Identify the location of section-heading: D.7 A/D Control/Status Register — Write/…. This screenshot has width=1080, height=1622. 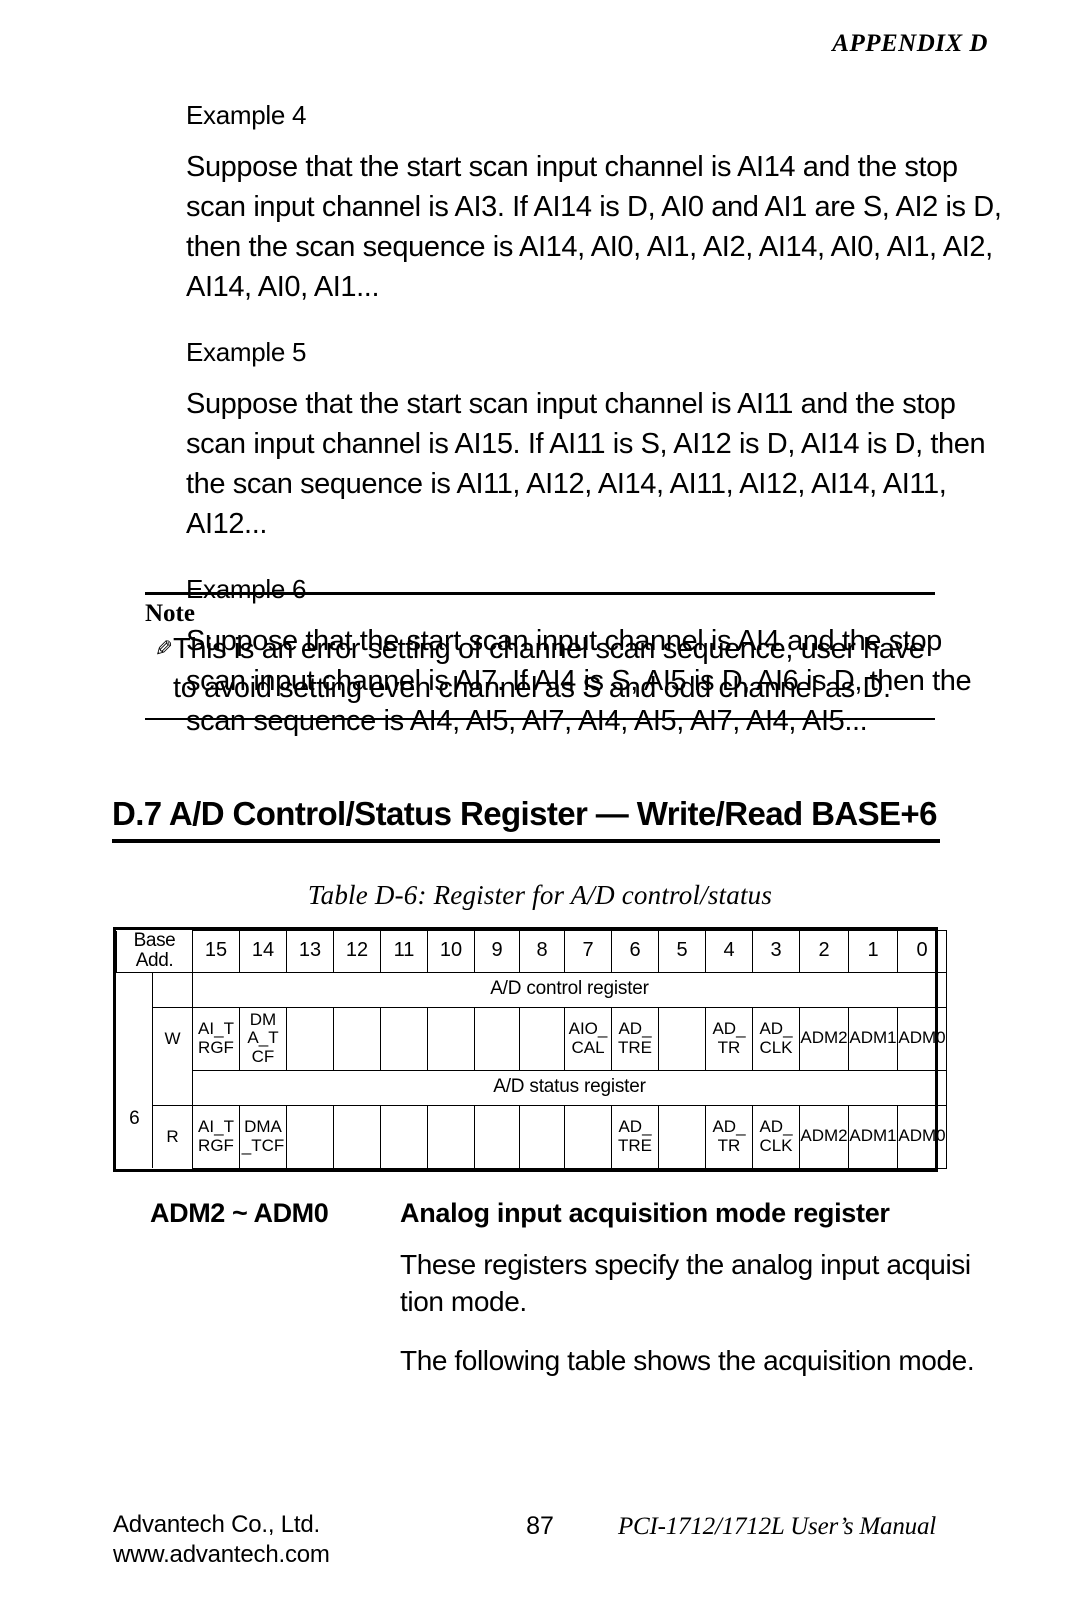
(524, 813).